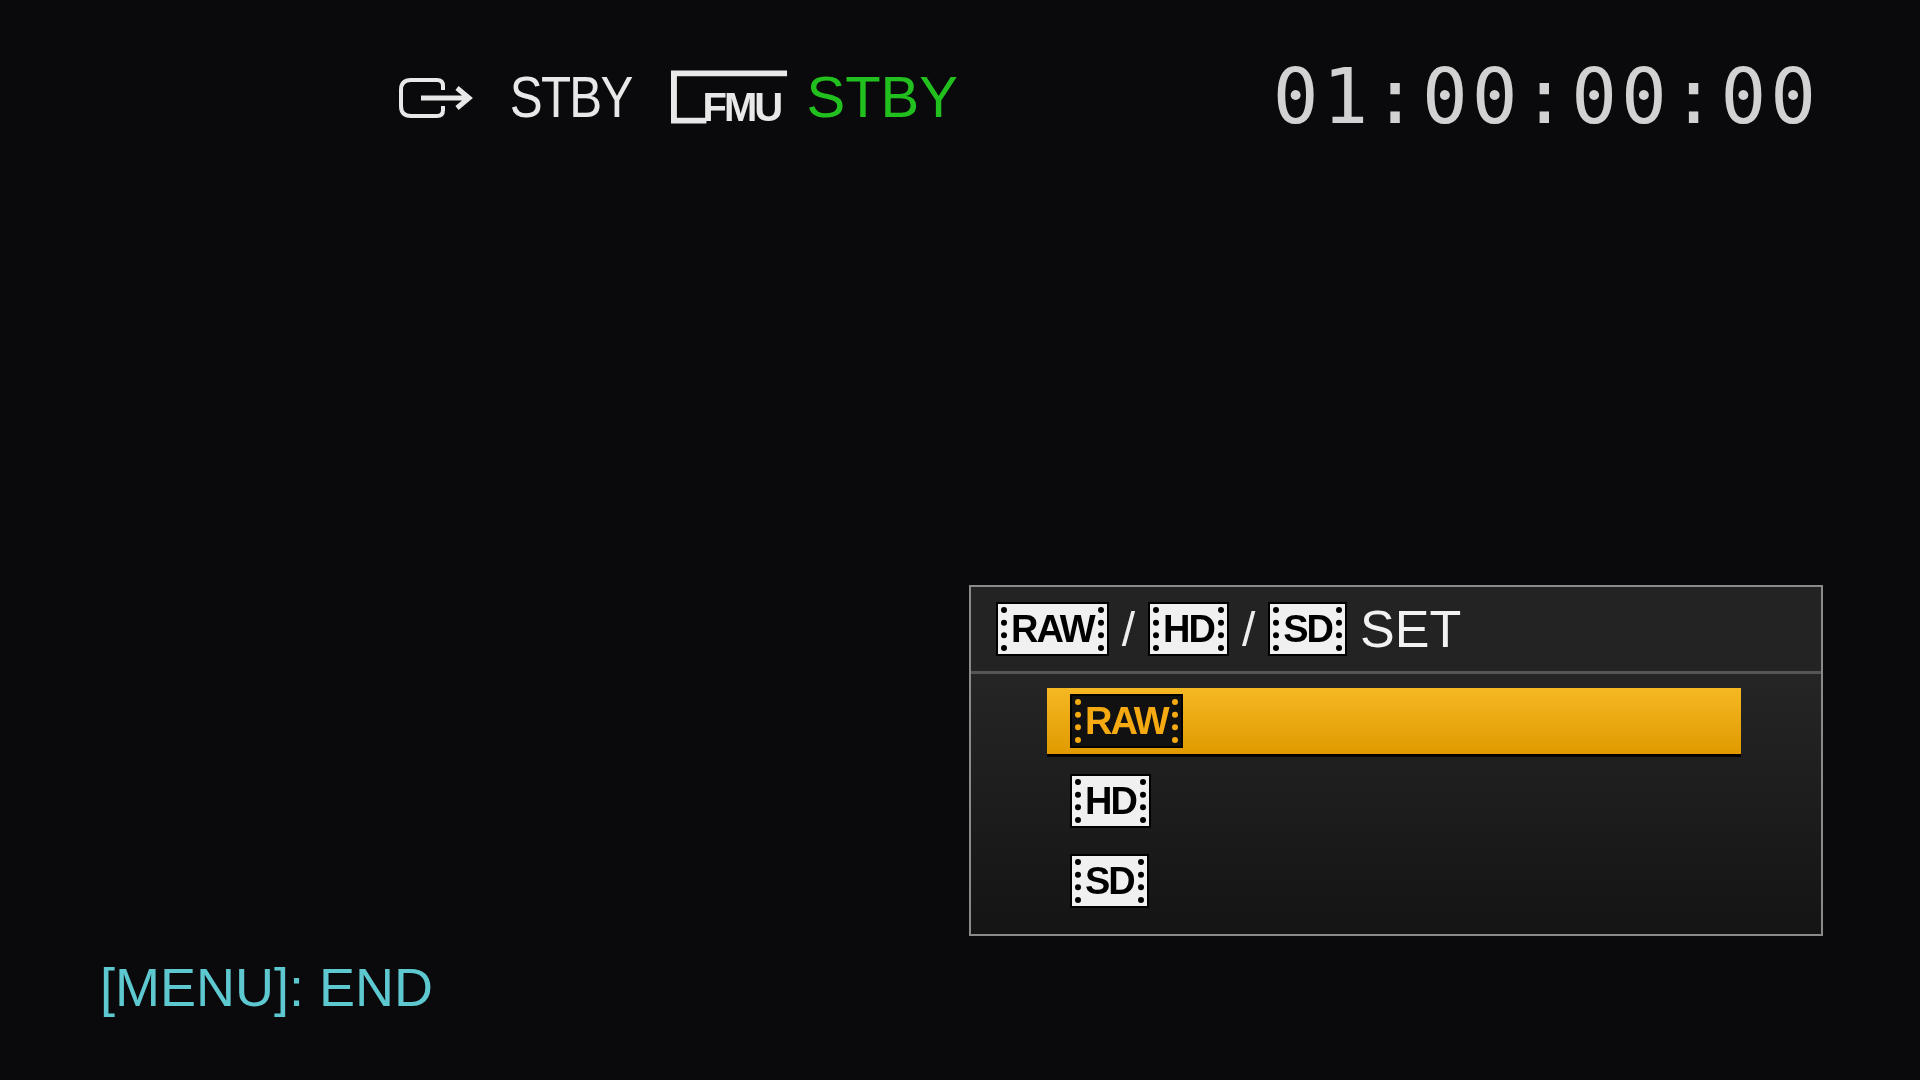  I want to click on menu-option: HD, so click(1394, 801).